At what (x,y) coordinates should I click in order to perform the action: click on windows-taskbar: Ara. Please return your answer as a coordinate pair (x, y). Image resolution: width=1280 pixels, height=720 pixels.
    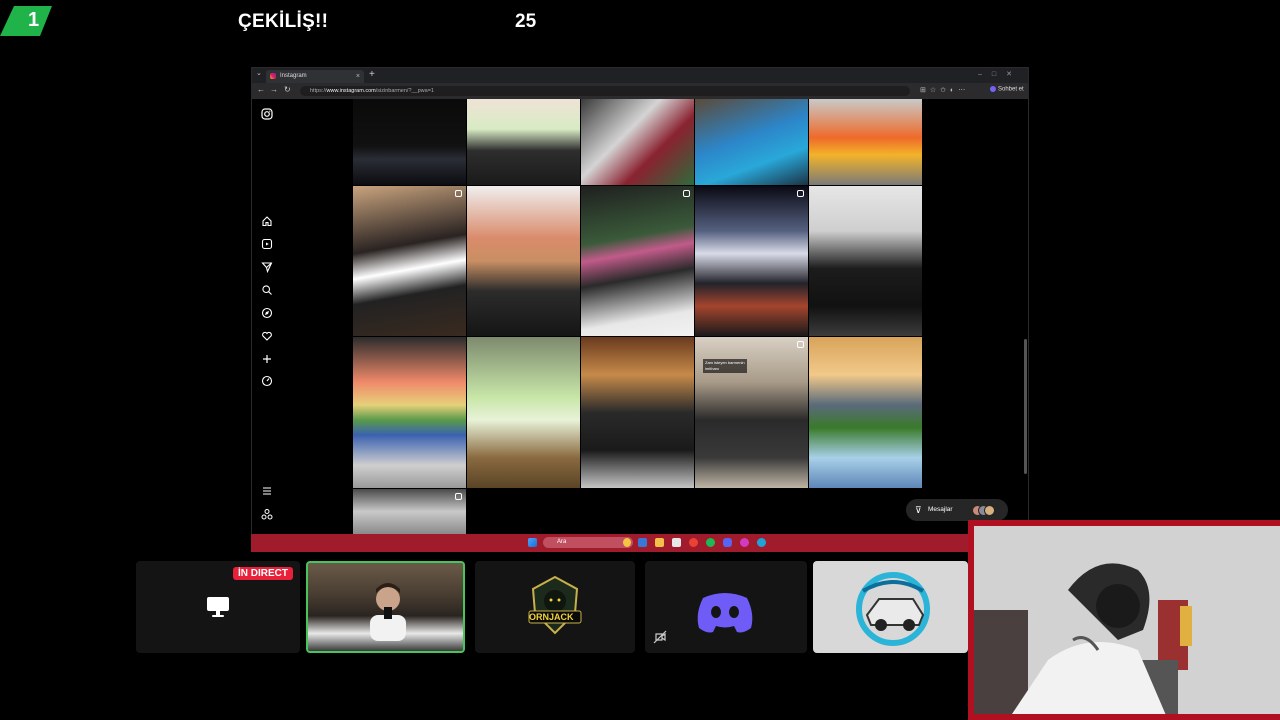
    Looking at the image, I should click on (640, 543).